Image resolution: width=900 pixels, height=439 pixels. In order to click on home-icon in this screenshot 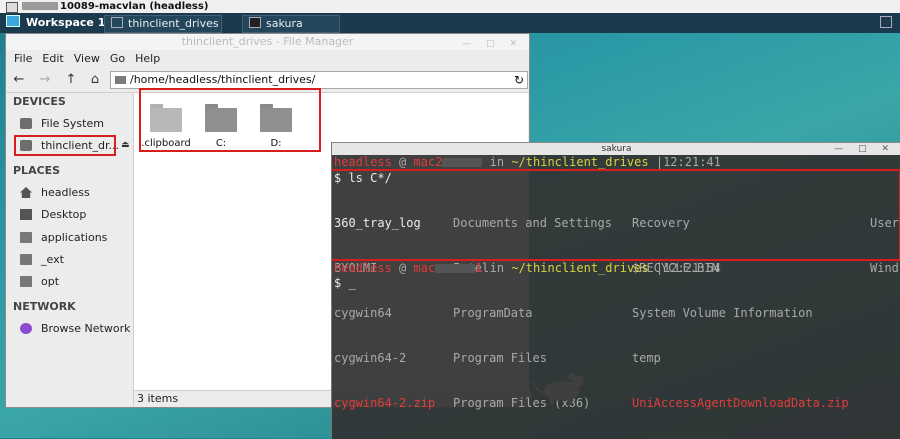, I will do `click(26, 192)`.